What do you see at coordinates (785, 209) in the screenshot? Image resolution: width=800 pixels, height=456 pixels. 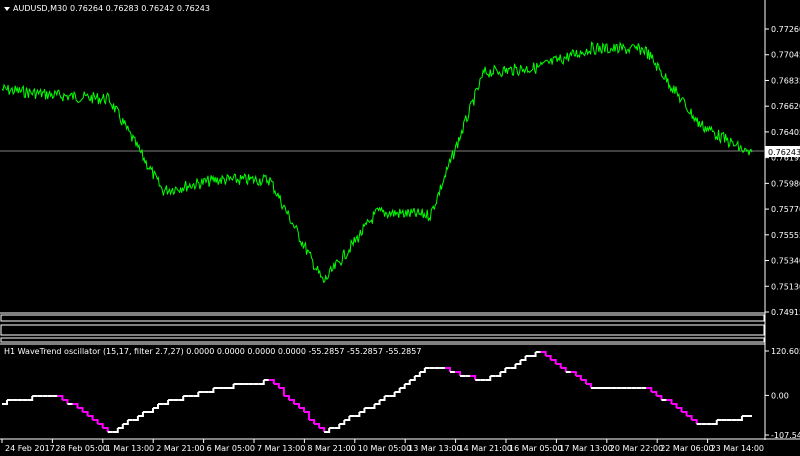 I see `price-tick-label: 0.75770` at bounding box center [785, 209].